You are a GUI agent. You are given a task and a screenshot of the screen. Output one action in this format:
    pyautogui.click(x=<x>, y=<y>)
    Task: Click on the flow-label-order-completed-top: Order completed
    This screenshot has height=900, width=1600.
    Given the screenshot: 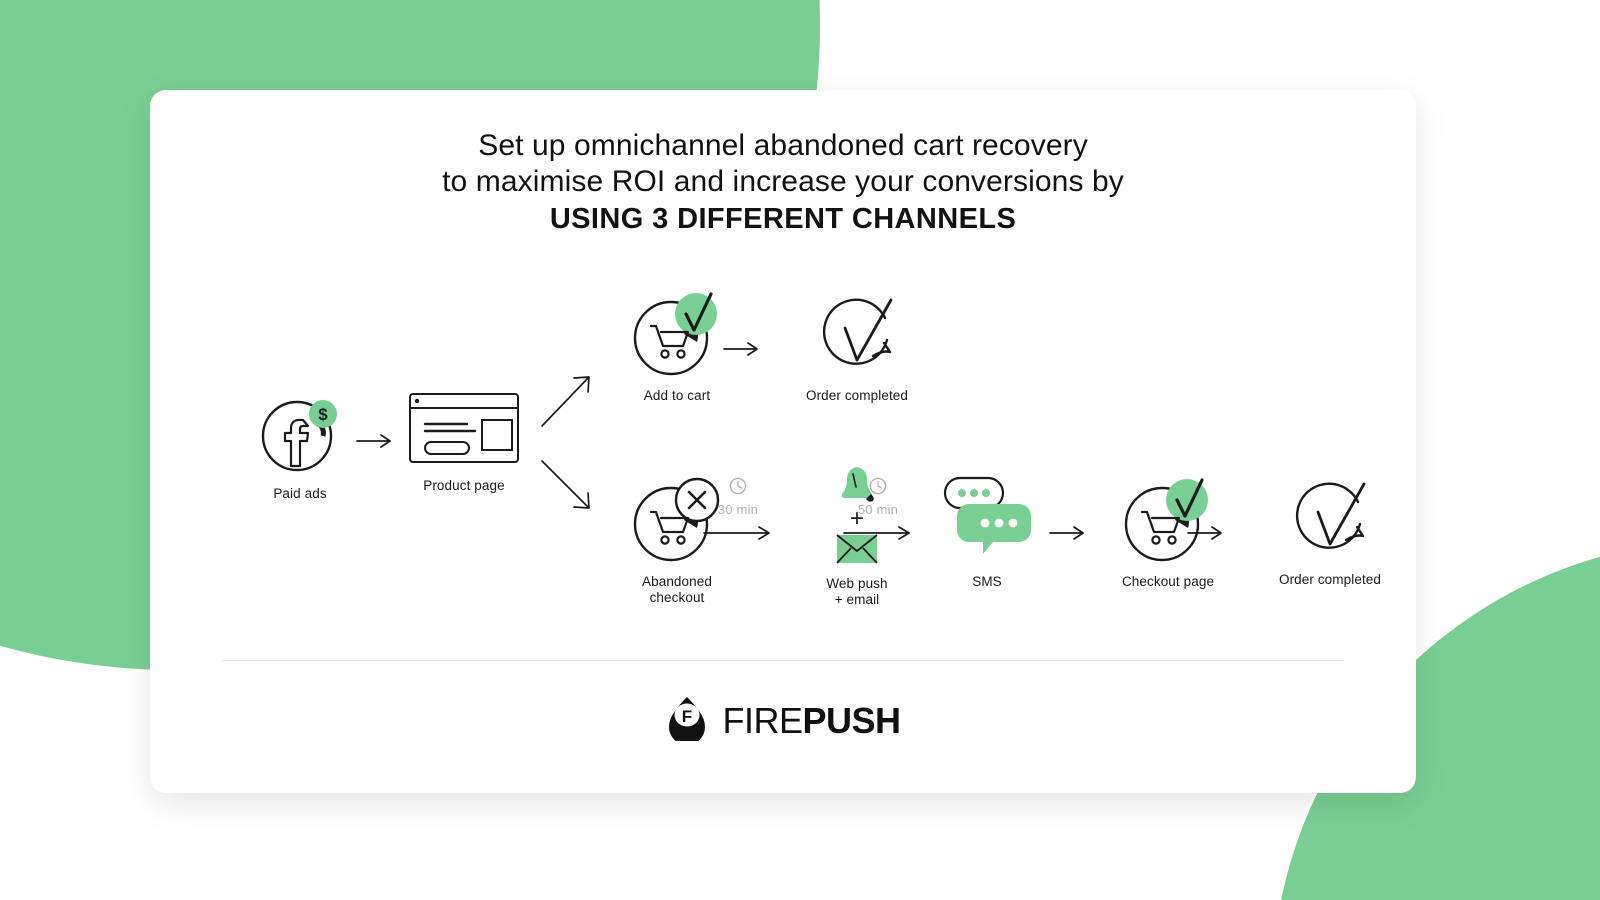 What is the action you would take?
    pyautogui.click(x=857, y=395)
    